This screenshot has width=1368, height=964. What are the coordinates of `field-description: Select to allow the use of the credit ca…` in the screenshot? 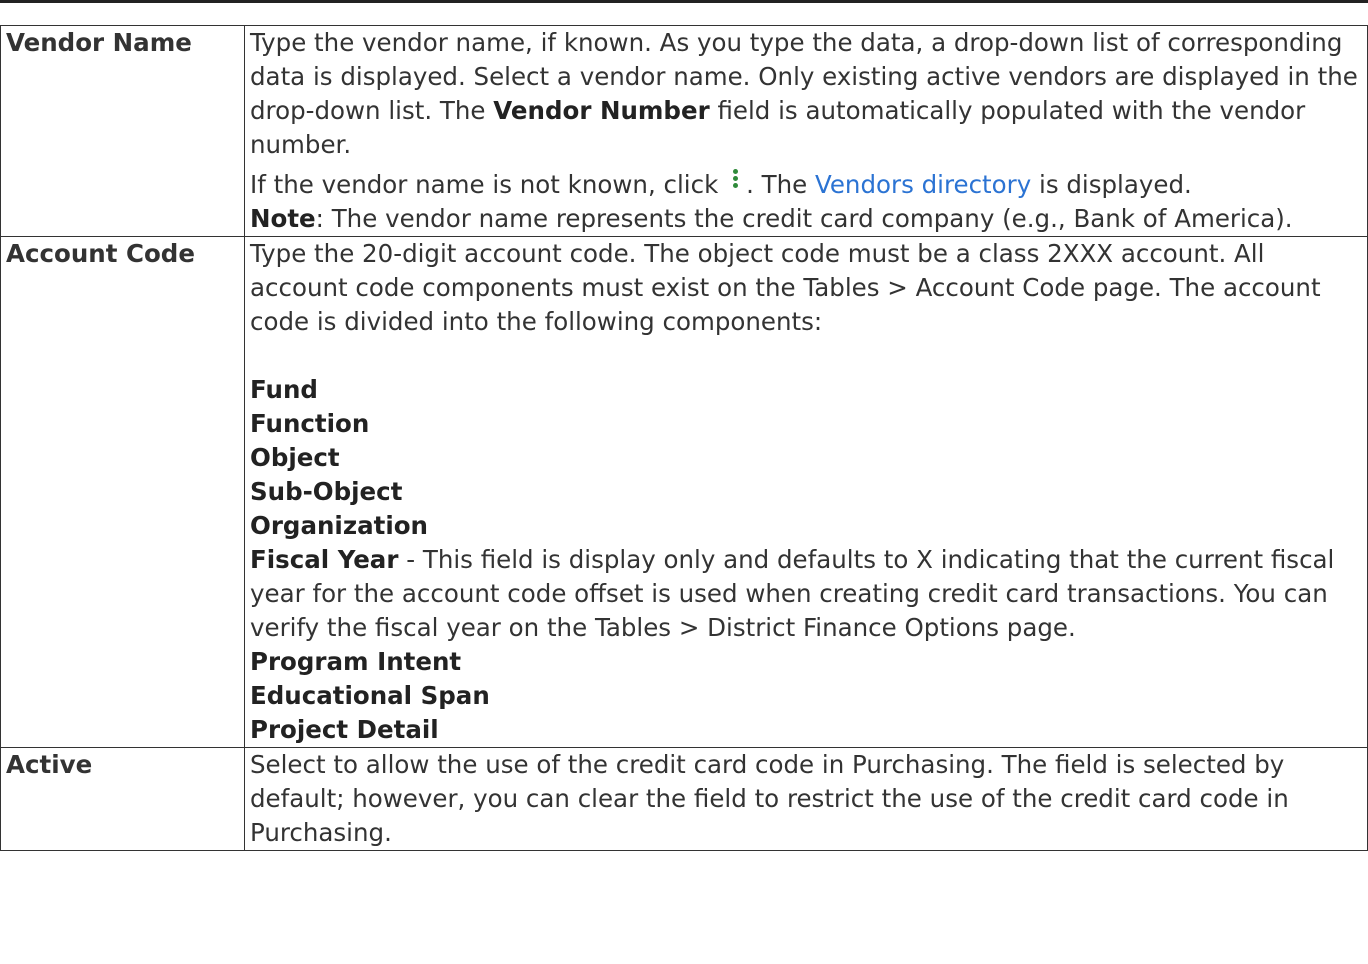 It's located at (806, 799).